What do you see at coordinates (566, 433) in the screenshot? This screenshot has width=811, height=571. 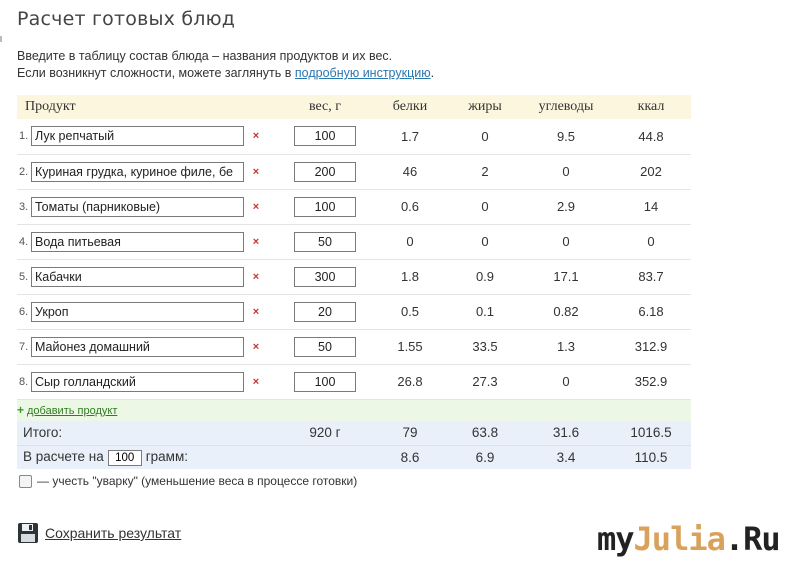 I see `total-carbs: 31.6` at bounding box center [566, 433].